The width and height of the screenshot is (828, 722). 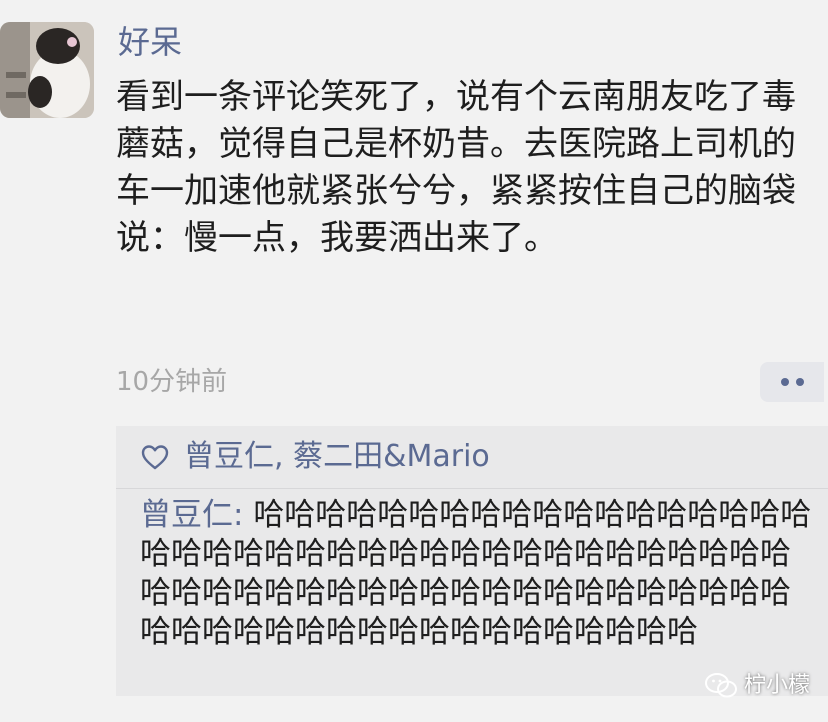 What do you see at coordinates (186, 515) in the screenshot?
I see `comment-author: 曾豆仁` at bounding box center [186, 515].